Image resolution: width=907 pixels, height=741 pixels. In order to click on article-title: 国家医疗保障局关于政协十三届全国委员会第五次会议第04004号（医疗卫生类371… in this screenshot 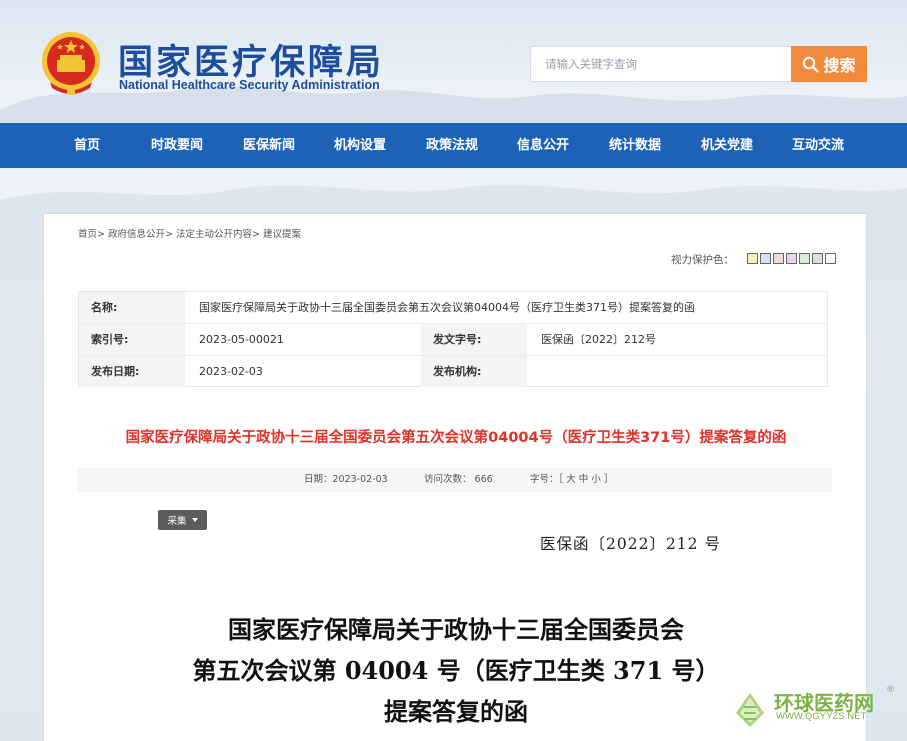, I will do `click(456, 438)`.